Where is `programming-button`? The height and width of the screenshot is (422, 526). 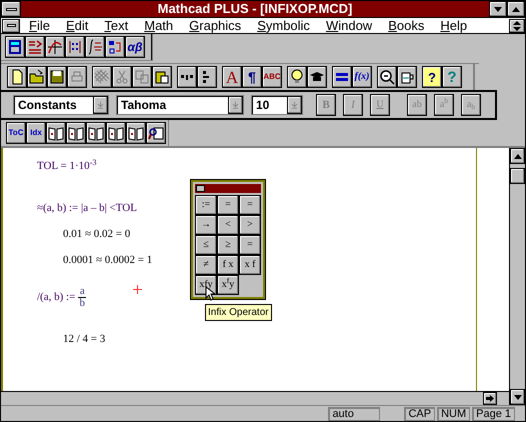 programming-button is located at coordinates (115, 47).